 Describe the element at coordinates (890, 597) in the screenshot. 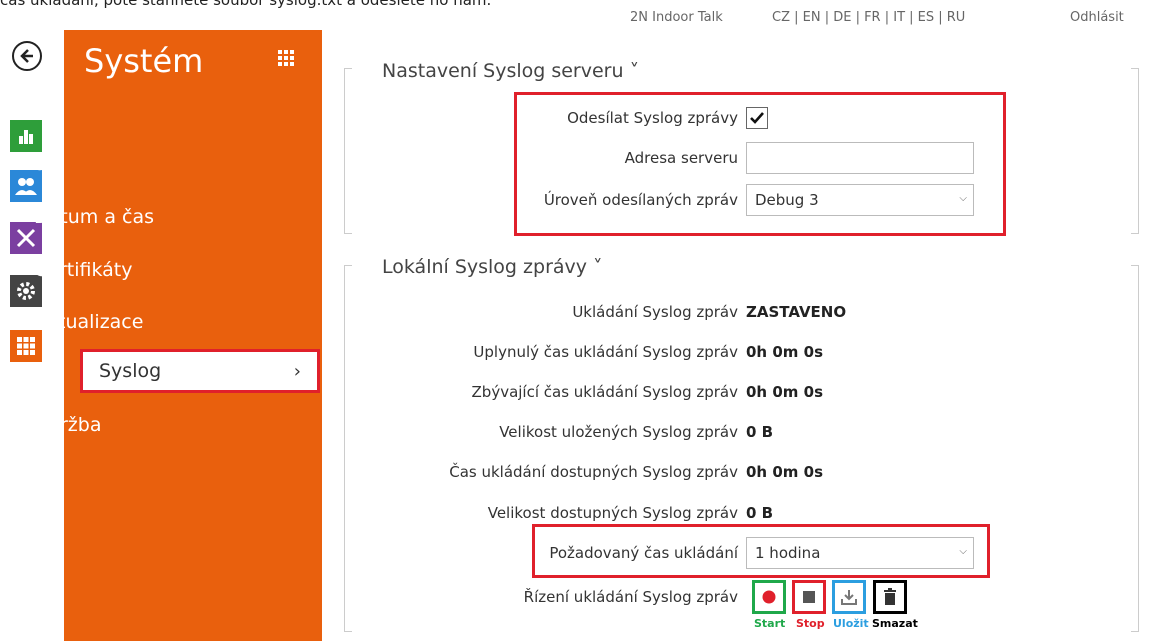

I see `delete-button` at that location.